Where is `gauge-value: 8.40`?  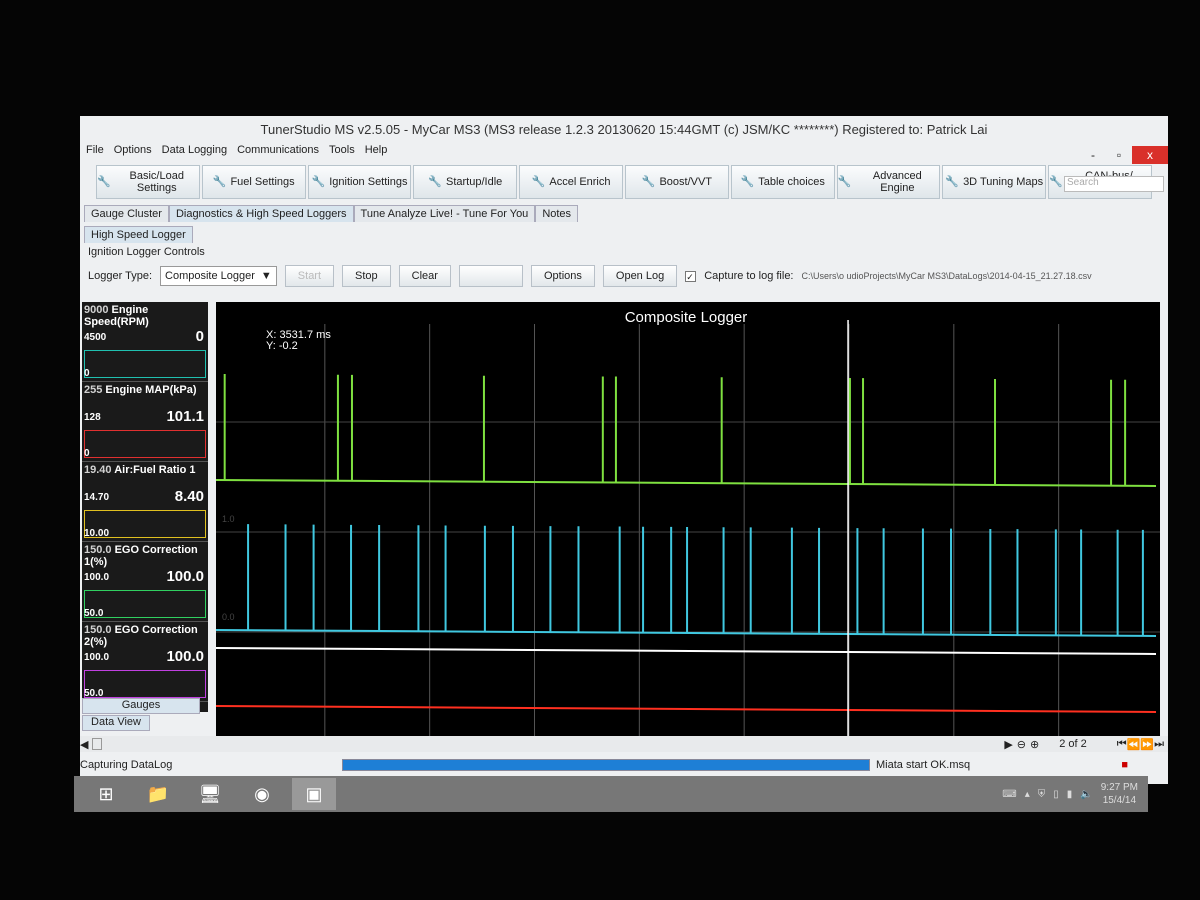 gauge-value: 8.40 is located at coordinates (189, 496).